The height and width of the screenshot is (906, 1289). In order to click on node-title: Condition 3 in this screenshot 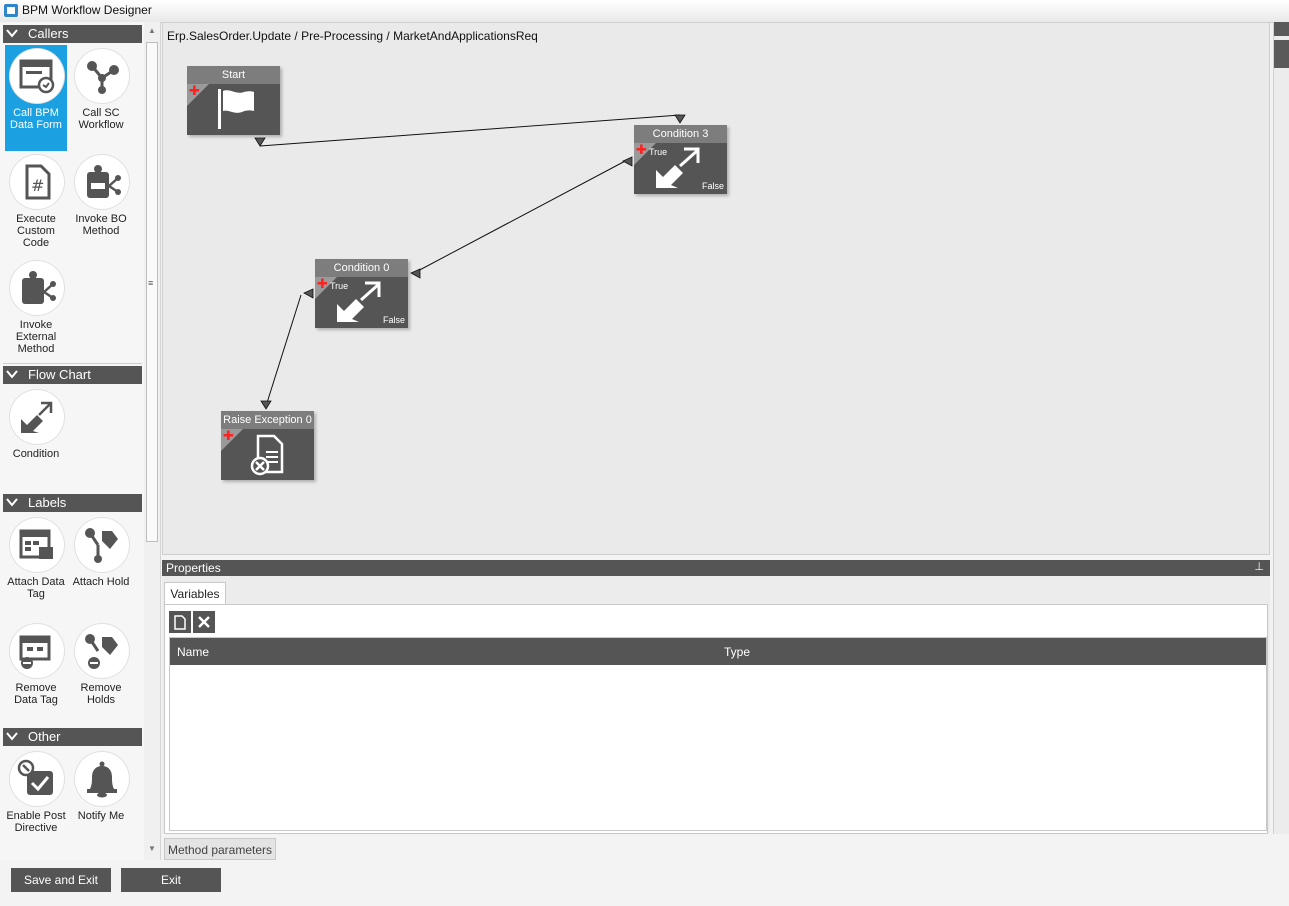, I will do `click(680, 134)`.